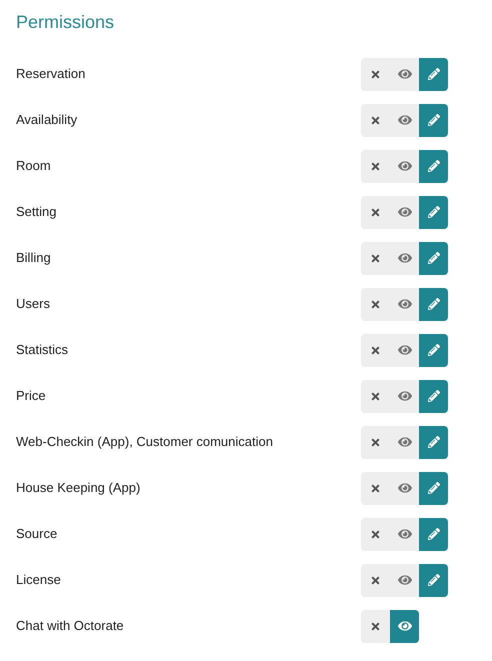 This screenshot has height=661, width=492. Describe the element at coordinates (39, 580) in the screenshot. I see `permission-label: License` at that location.